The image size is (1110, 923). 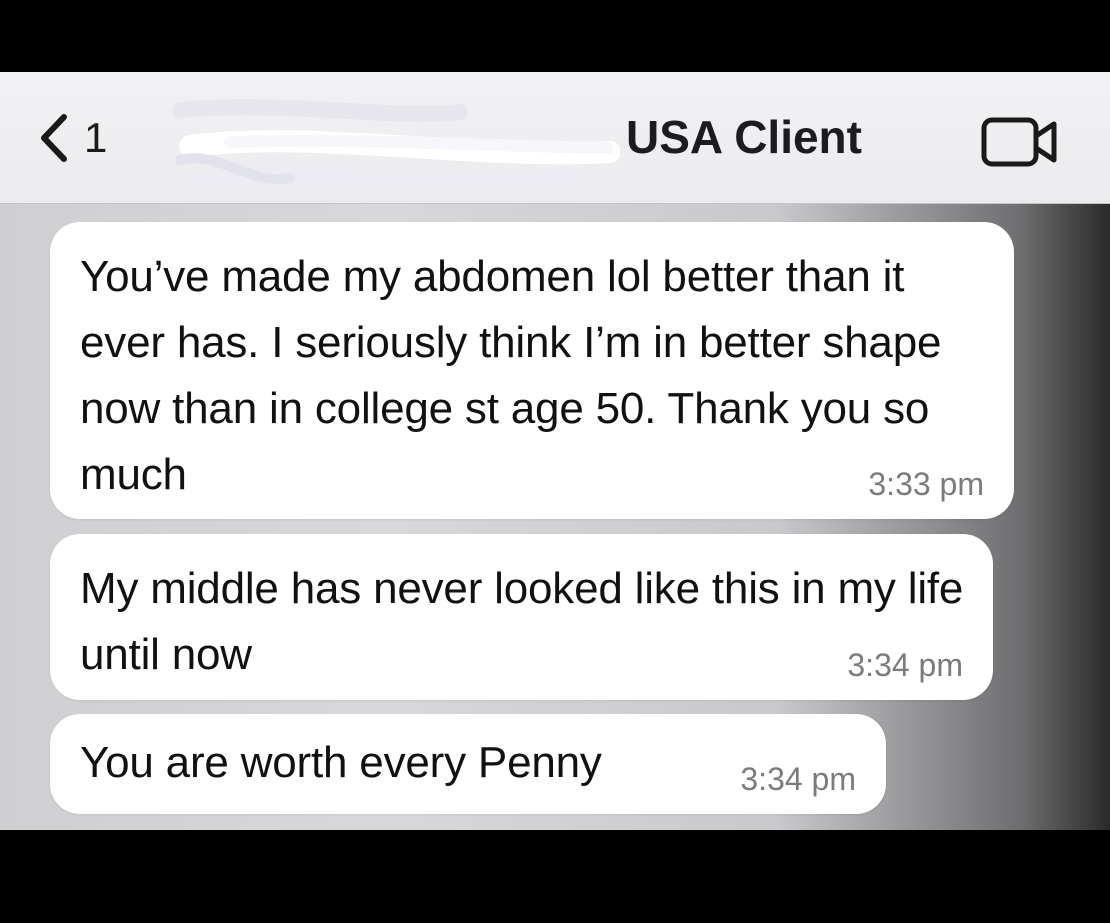 What do you see at coordinates (555, 876) in the screenshot?
I see `bottom-black-bar` at bounding box center [555, 876].